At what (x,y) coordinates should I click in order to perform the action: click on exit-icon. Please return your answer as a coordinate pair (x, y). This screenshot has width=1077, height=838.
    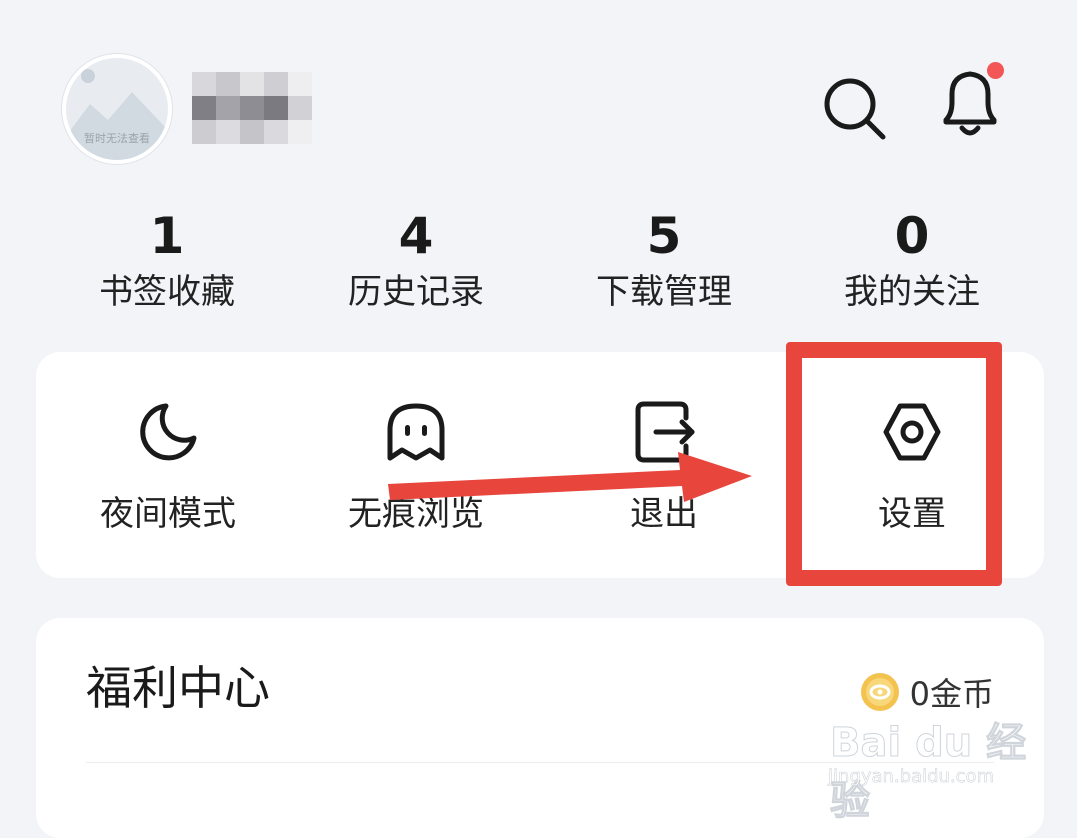
    Looking at the image, I should click on (665, 432).